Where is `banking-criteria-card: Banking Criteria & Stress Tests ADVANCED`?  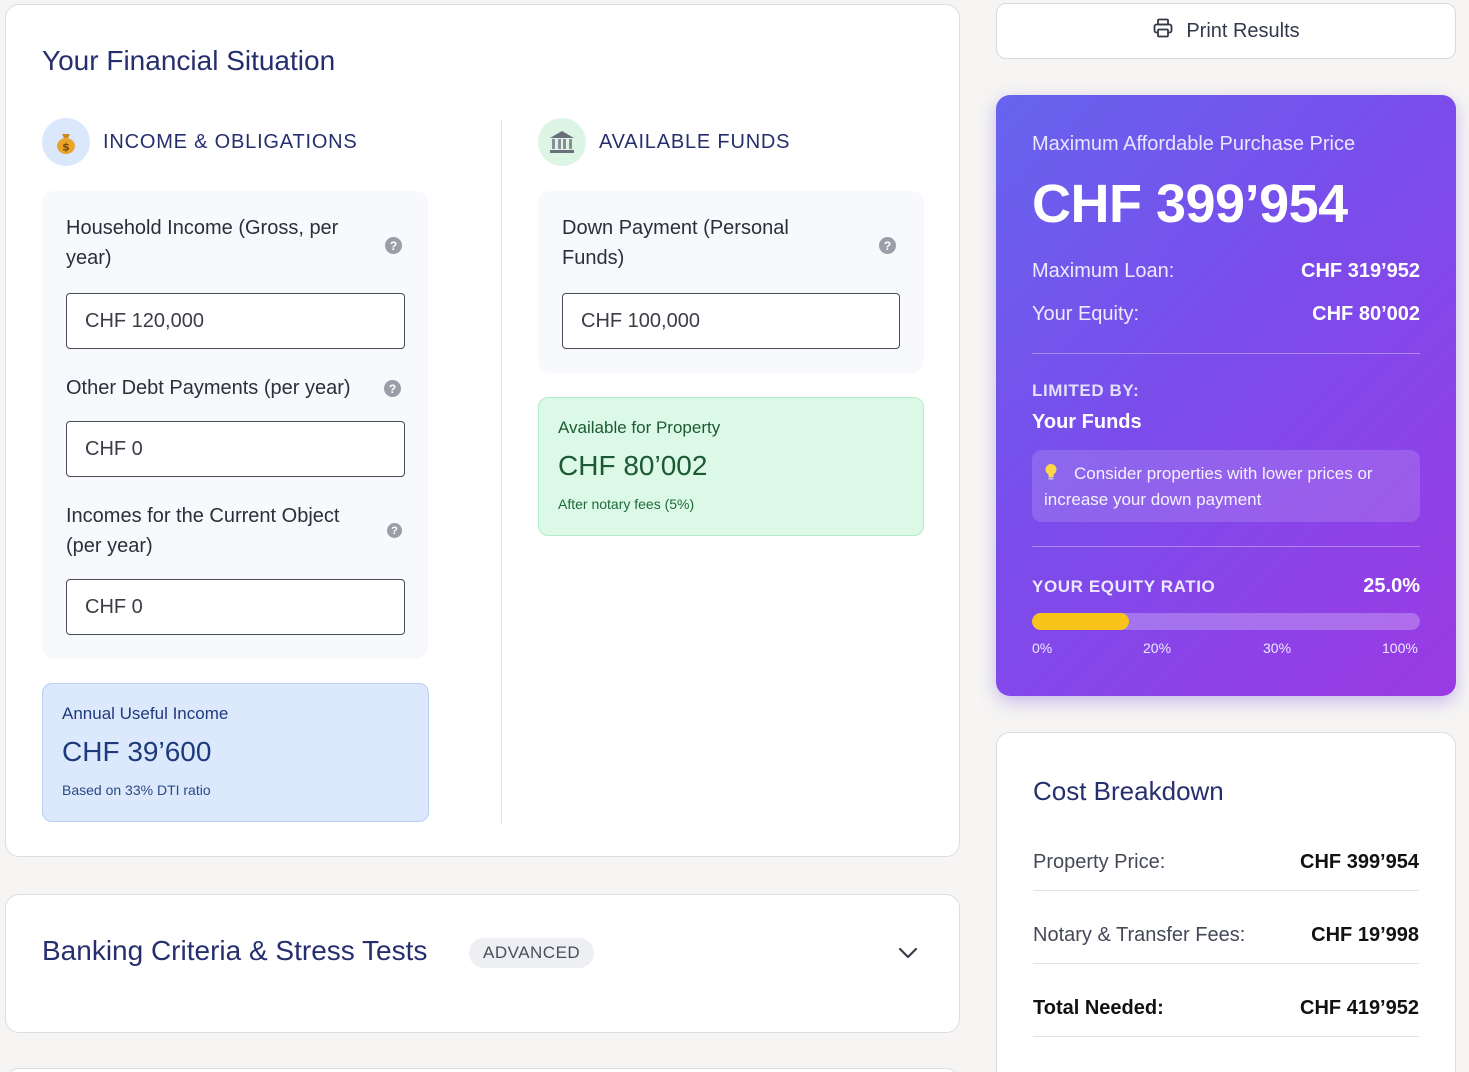
banking-criteria-card: Banking Criteria & Stress Tests ADVANCED is located at coordinates (482, 963).